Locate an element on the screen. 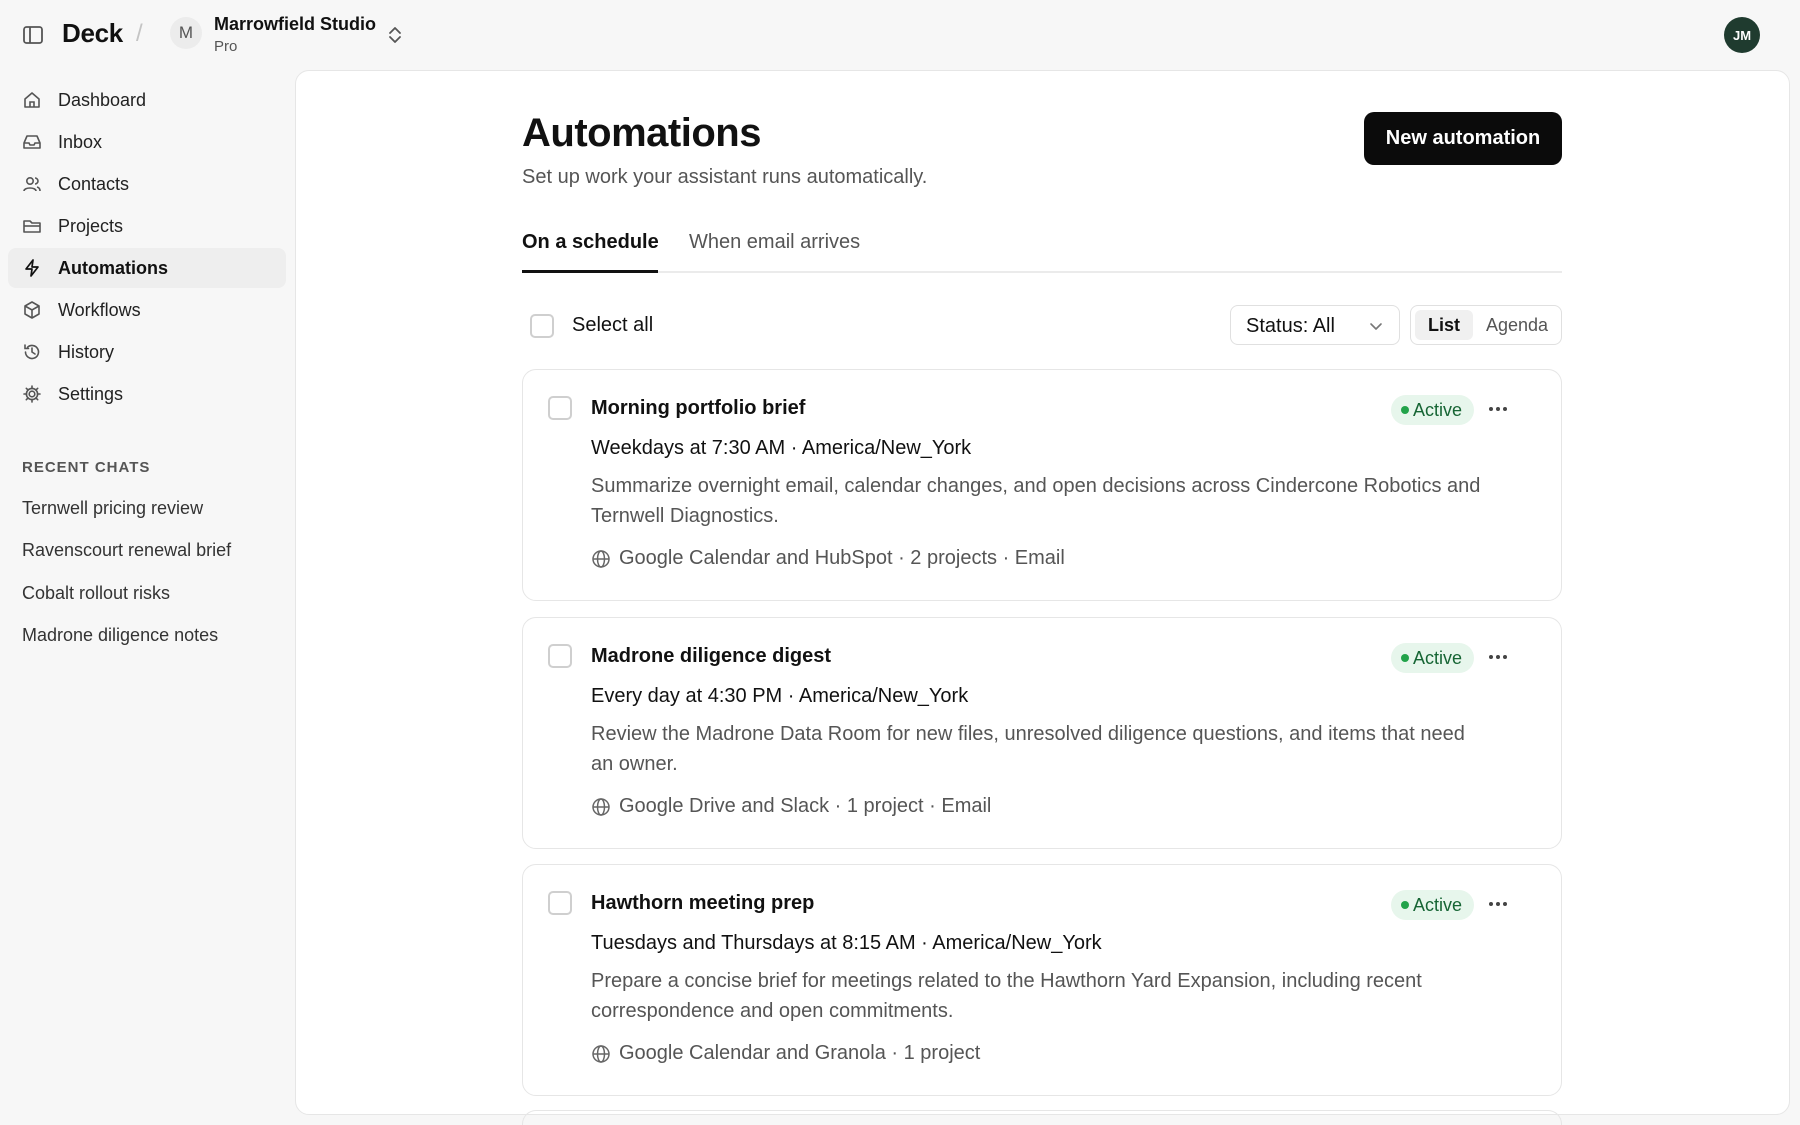 This screenshot has height=1125, width=1800. automation-schedule: Every day at 4:30 PM · America/New_York is located at coordinates (780, 696).